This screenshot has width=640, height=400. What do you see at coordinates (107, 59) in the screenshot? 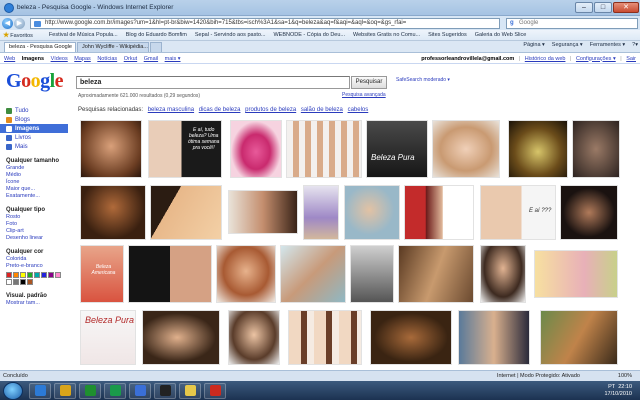
I see `gbar-news: Notícias` at bounding box center [107, 59].